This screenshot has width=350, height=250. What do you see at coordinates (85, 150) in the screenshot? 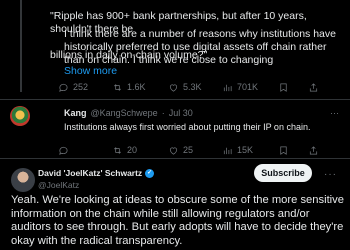
I see `reply-button` at bounding box center [85, 150].